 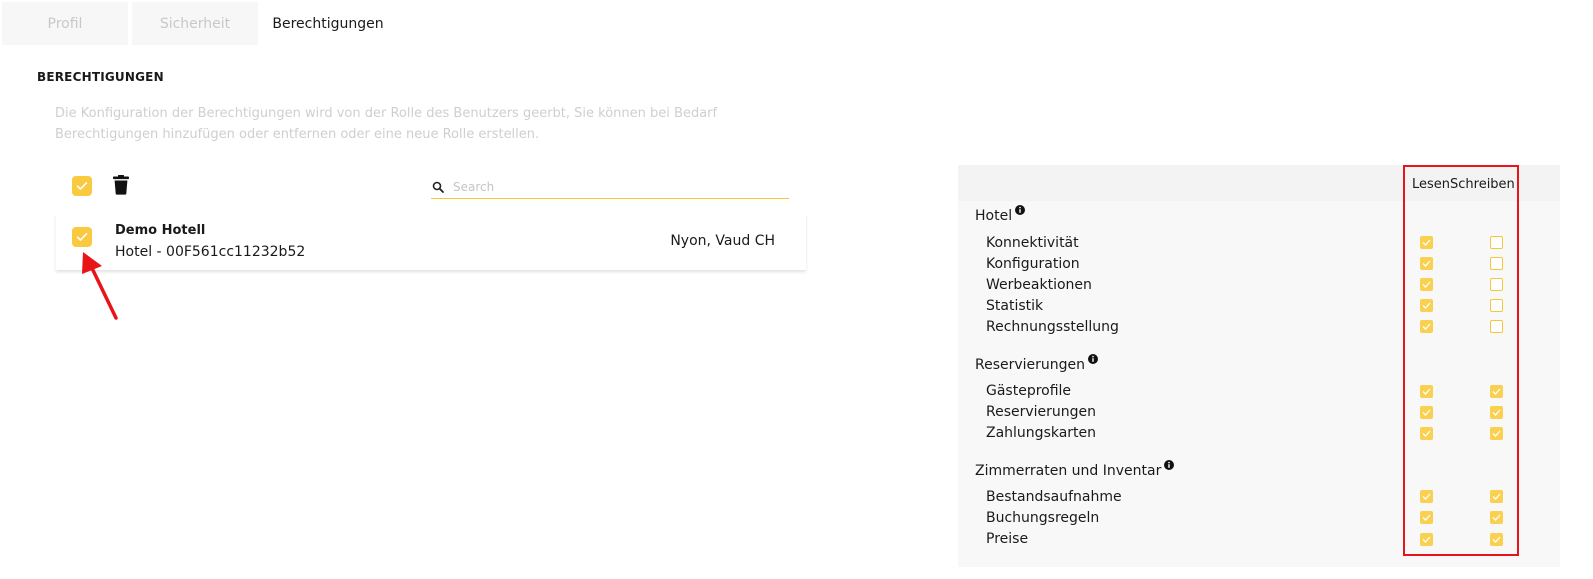 I want to click on permission-label: Werbeaktionen, so click(x=1039, y=285).